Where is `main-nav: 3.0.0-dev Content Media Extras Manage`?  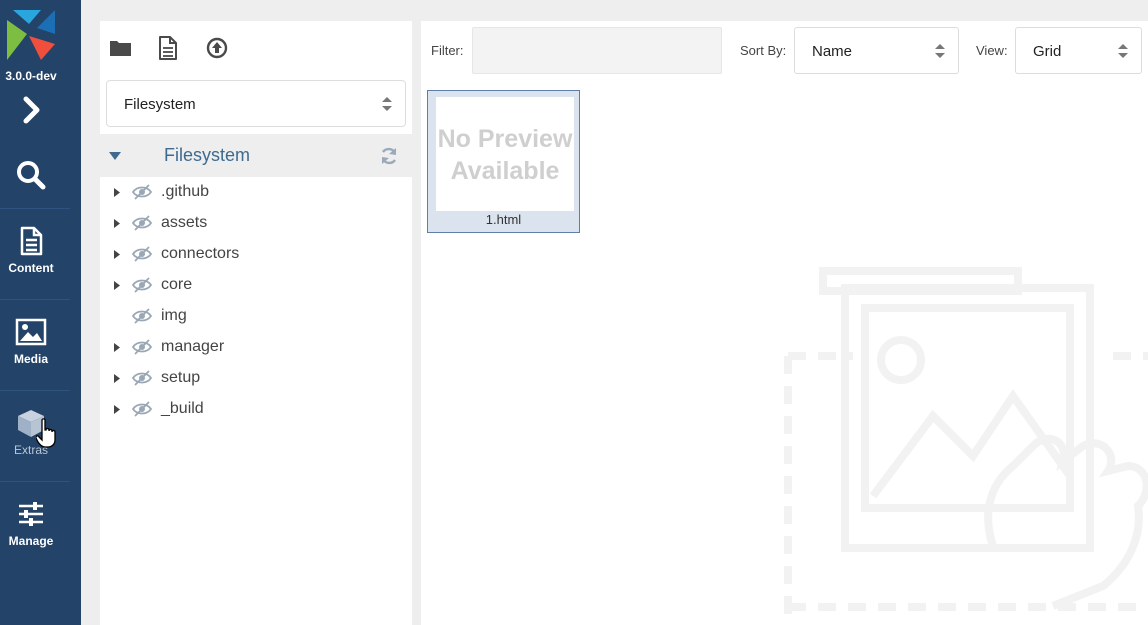 main-nav: 3.0.0-dev Content Media Extras Manage is located at coordinates (40, 312).